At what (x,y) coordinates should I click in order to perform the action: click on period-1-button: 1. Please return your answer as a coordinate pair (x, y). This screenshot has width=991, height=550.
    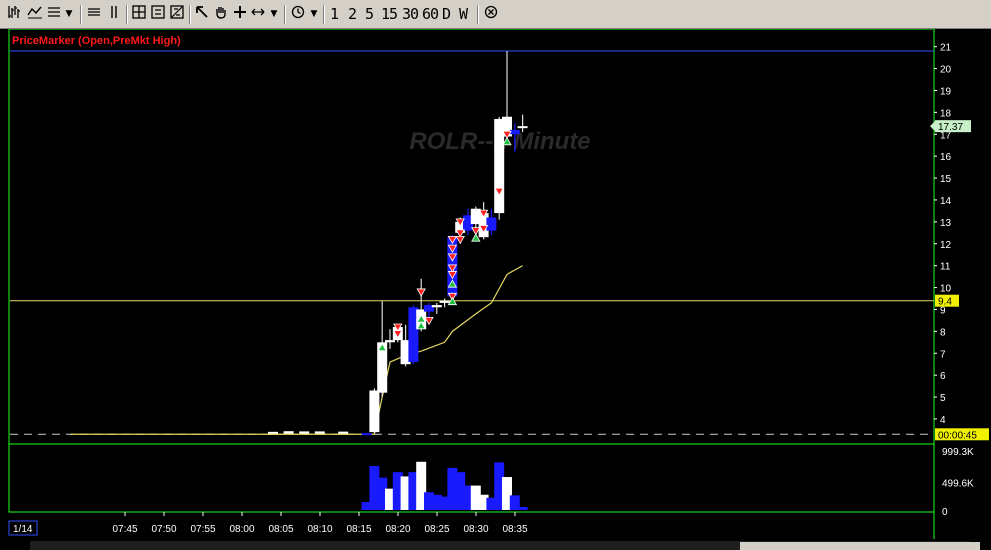
    Looking at the image, I should click on (334, 14).